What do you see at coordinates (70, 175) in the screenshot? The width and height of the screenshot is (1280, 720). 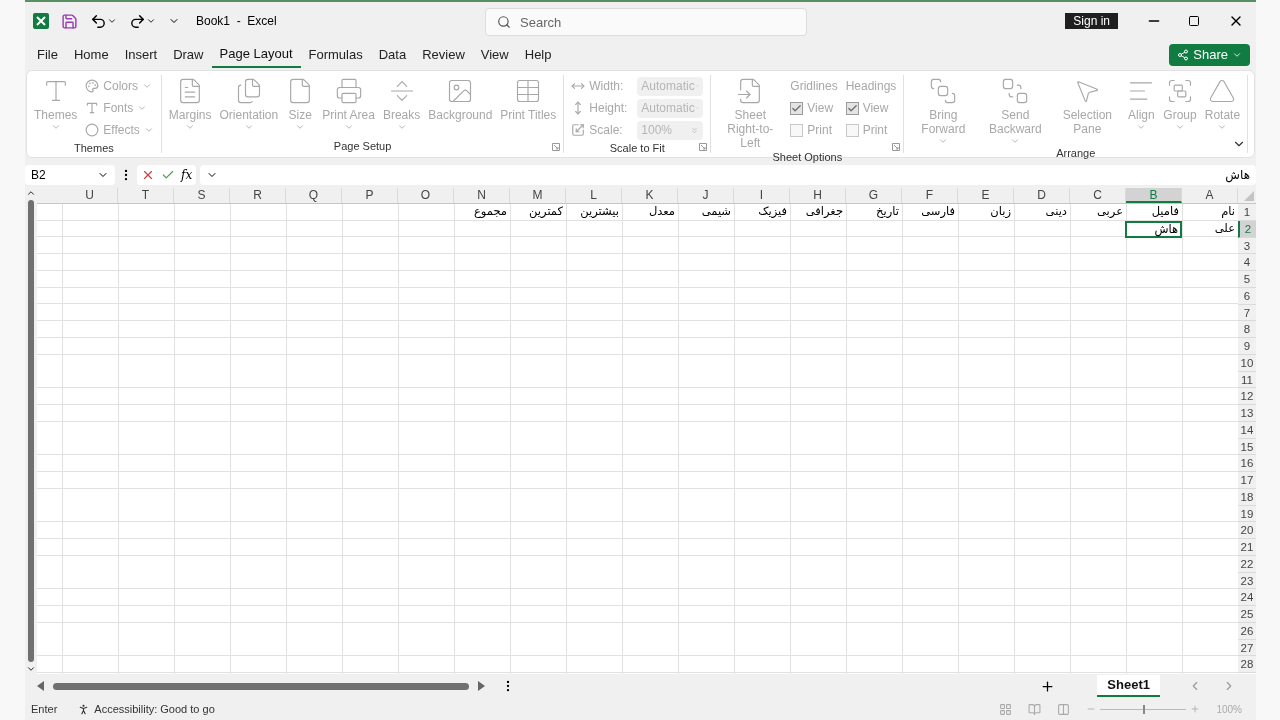 I see `name-box: B2` at bounding box center [70, 175].